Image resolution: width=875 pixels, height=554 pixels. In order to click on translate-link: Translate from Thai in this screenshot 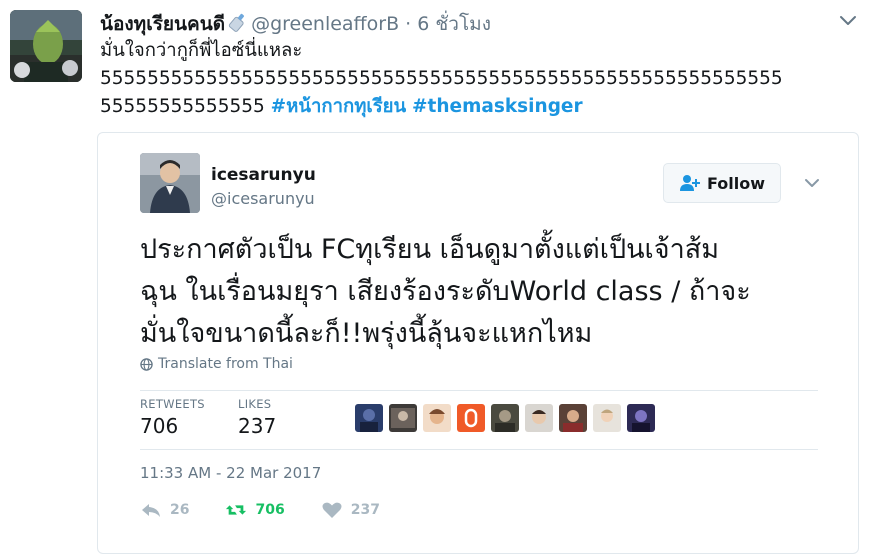, I will do `click(216, 364)`.